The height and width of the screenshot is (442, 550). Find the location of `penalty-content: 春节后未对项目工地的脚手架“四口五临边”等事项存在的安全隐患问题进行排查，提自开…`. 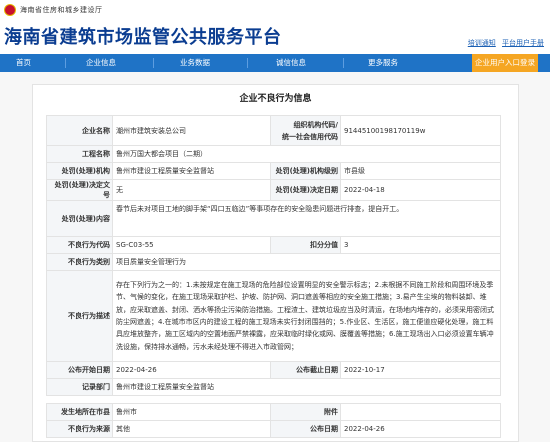

penalty-content: 春节后未对项目工地的脚手架“四口五临边”等事项存在的安全隐患问题进行排查，提自开… is located at coordinates (306, 218).